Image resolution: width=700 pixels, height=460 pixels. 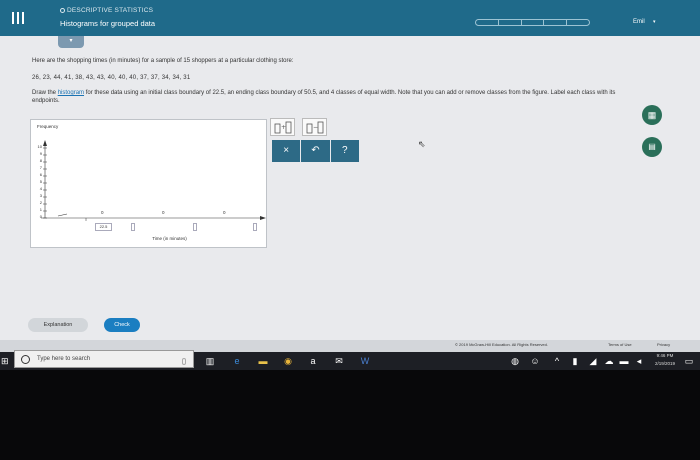 I want to click on y-tick-label: 8, so click(x=40, y=160).